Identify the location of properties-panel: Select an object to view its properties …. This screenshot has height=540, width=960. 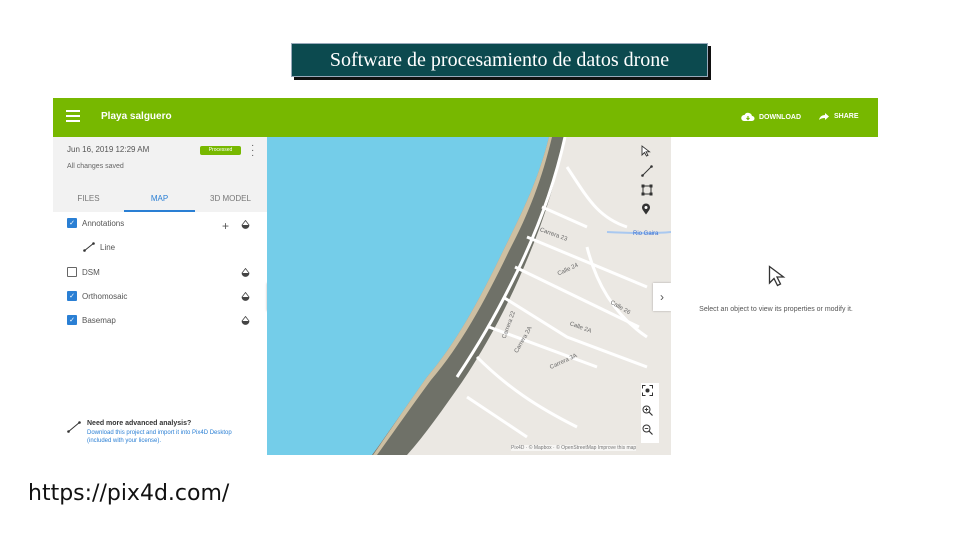
(774, 296).